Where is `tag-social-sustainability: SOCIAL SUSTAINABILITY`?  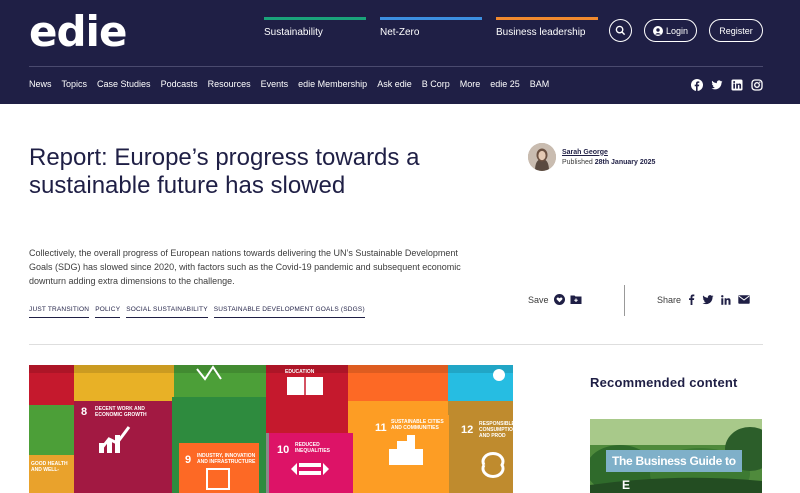 tag-social-sustainability: SOCIAL SUSTAINABILITY is located at coordinates (167, 312).